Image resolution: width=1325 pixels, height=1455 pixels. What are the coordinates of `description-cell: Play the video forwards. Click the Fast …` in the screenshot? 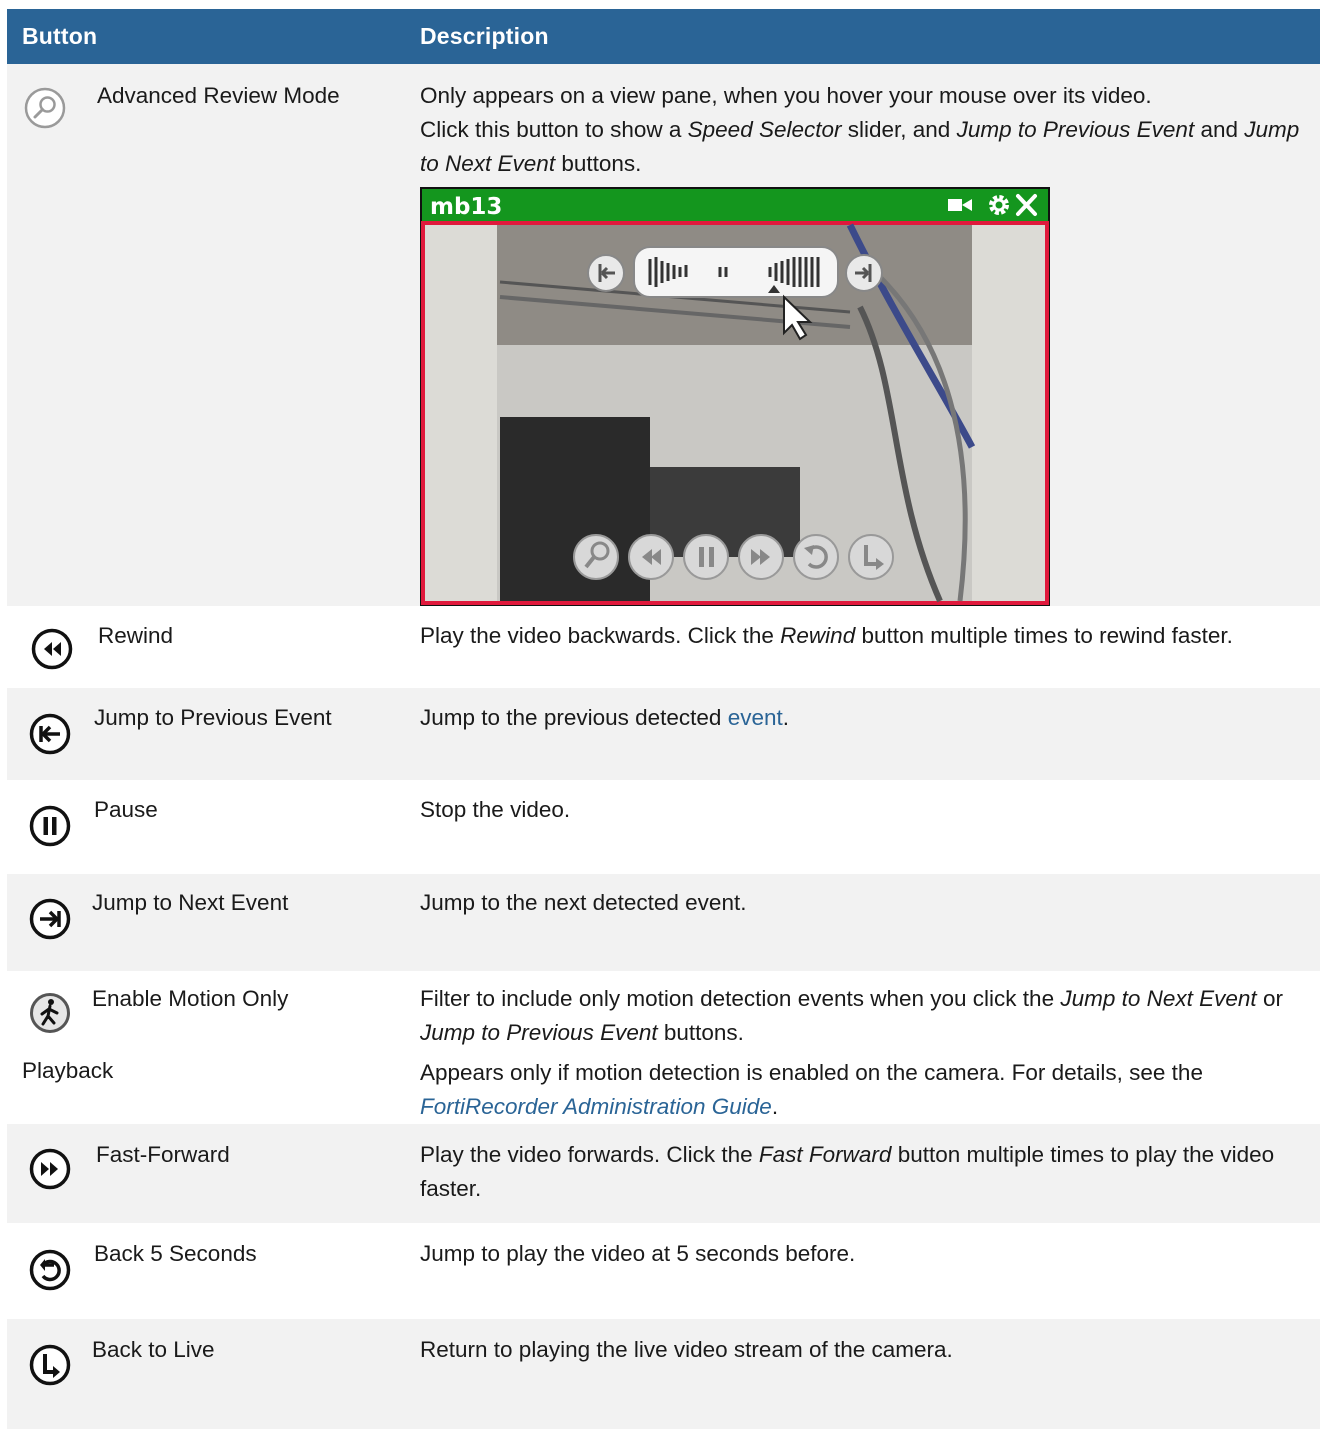 It's located at (861, 1173).